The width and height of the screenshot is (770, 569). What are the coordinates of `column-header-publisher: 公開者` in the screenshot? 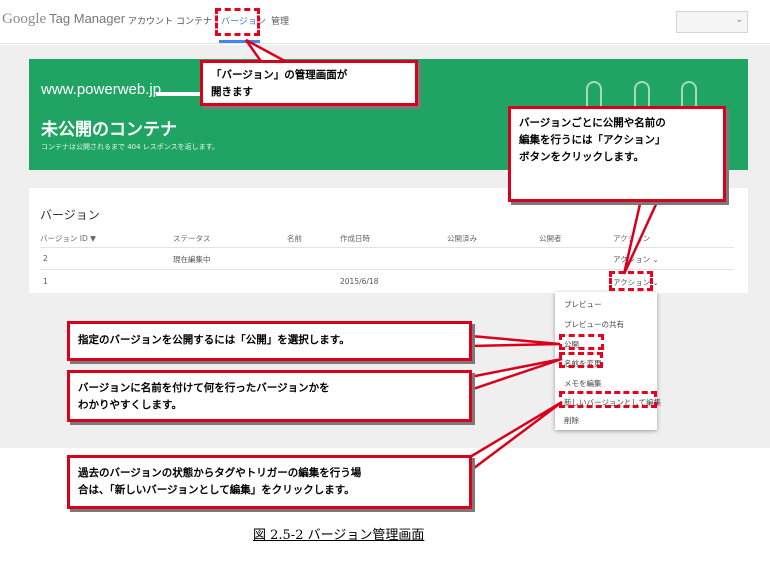 It's located at (550, 238).